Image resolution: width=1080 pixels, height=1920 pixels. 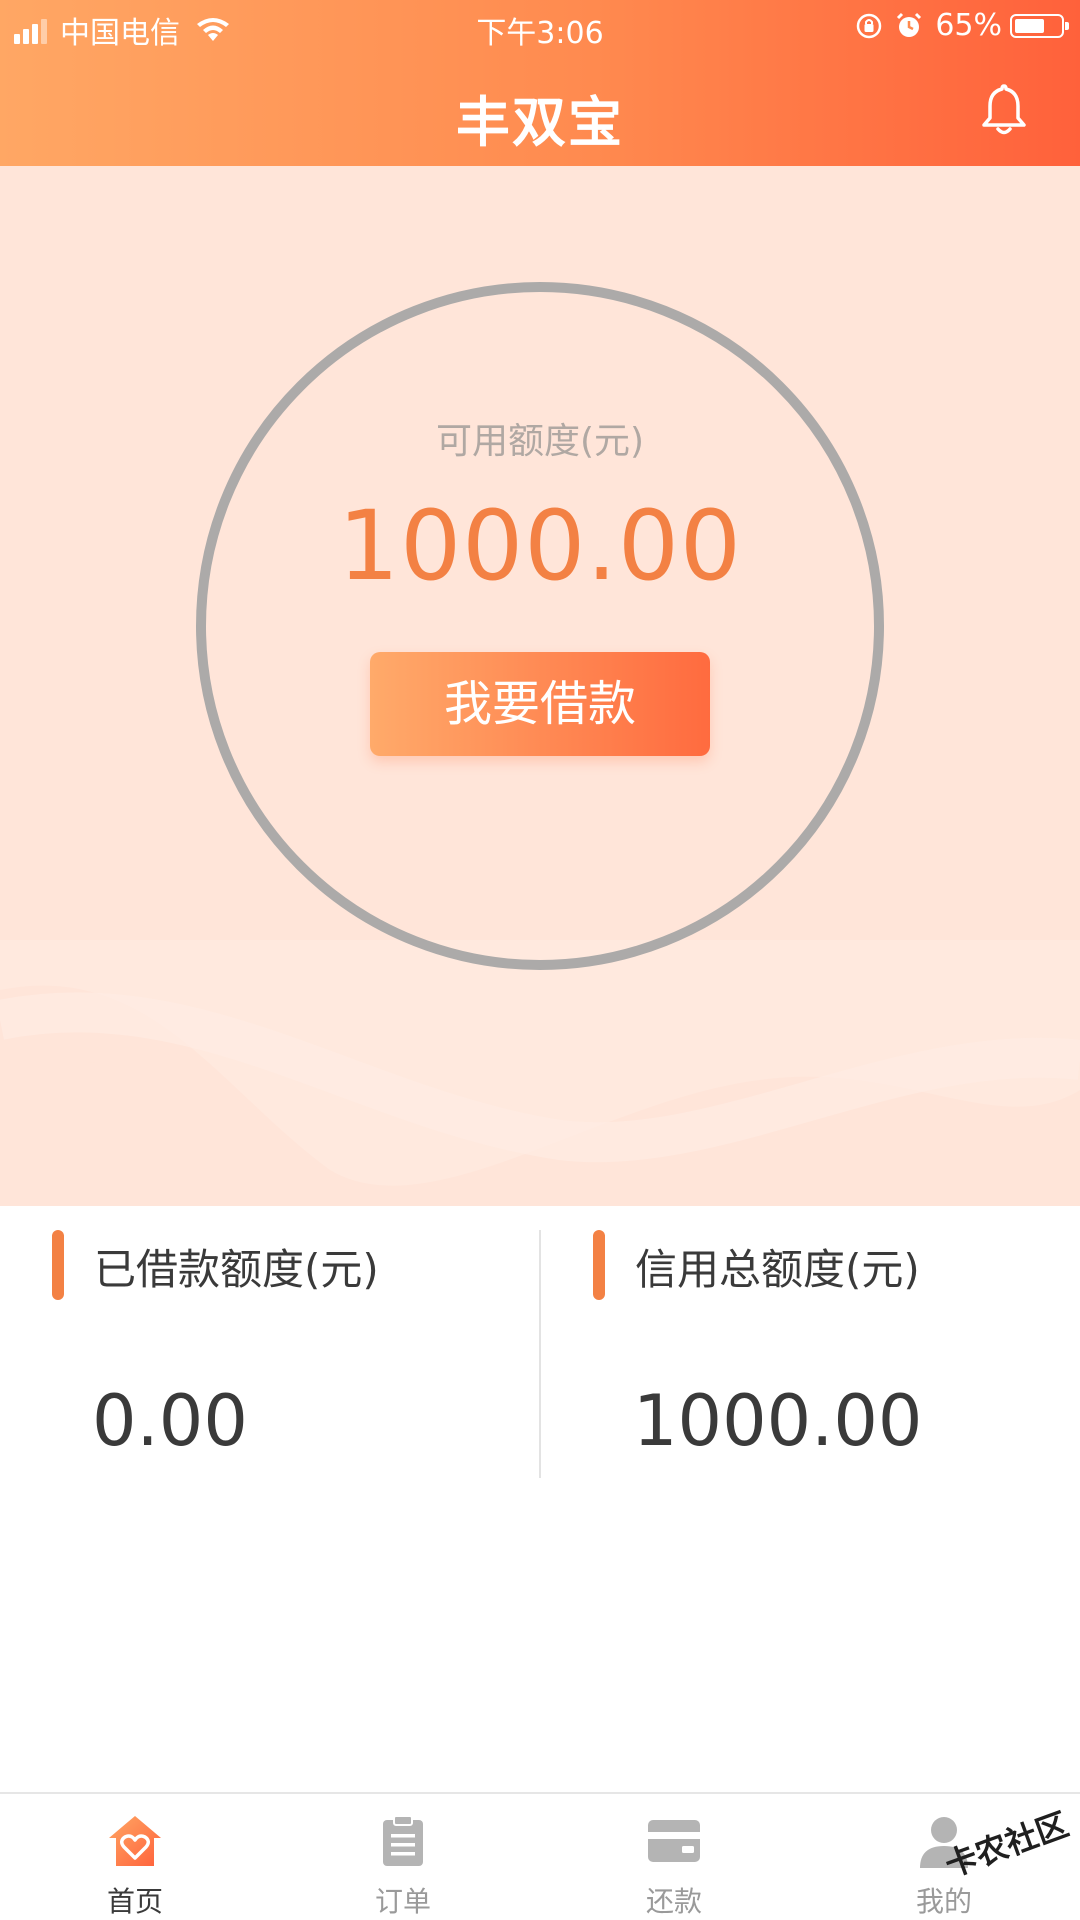 What do you see at coordinates (540, 1354) in the screenshot?
I see `stats-divider` at bounding box center [540, 1354].